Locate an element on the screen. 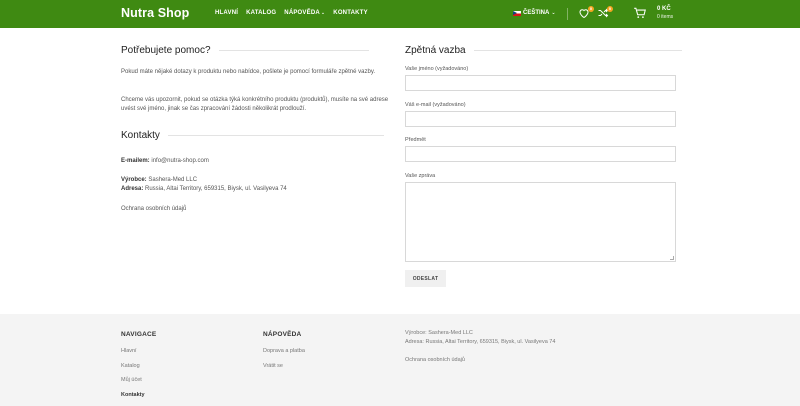 The width and height of the screenshot is (800, 406). cart-button is located at coordinates (641, 14).